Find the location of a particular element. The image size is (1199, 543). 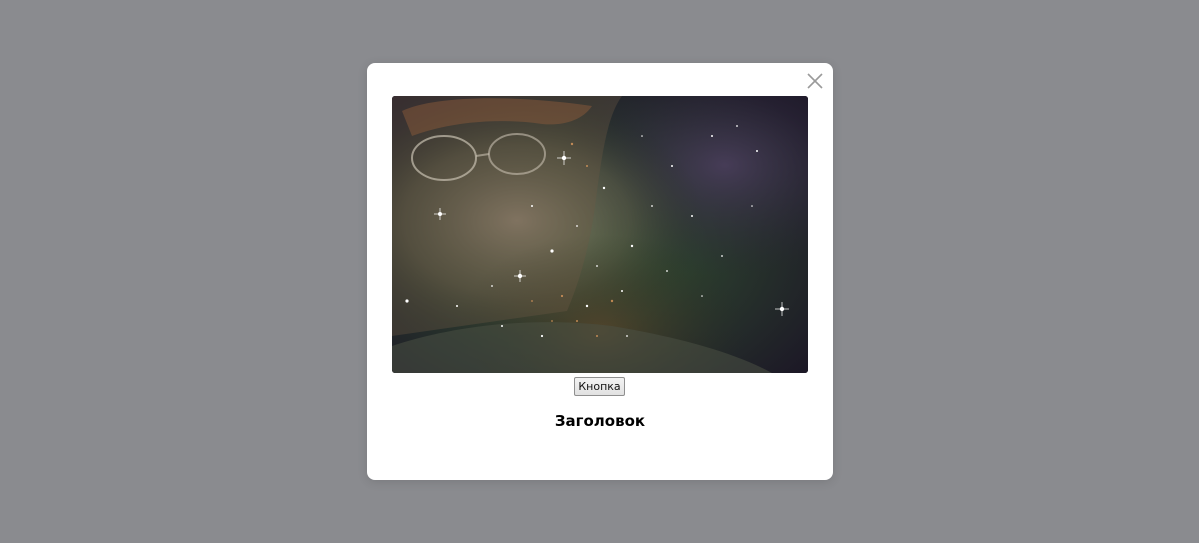

close-button is located at coordinates (815, 81).